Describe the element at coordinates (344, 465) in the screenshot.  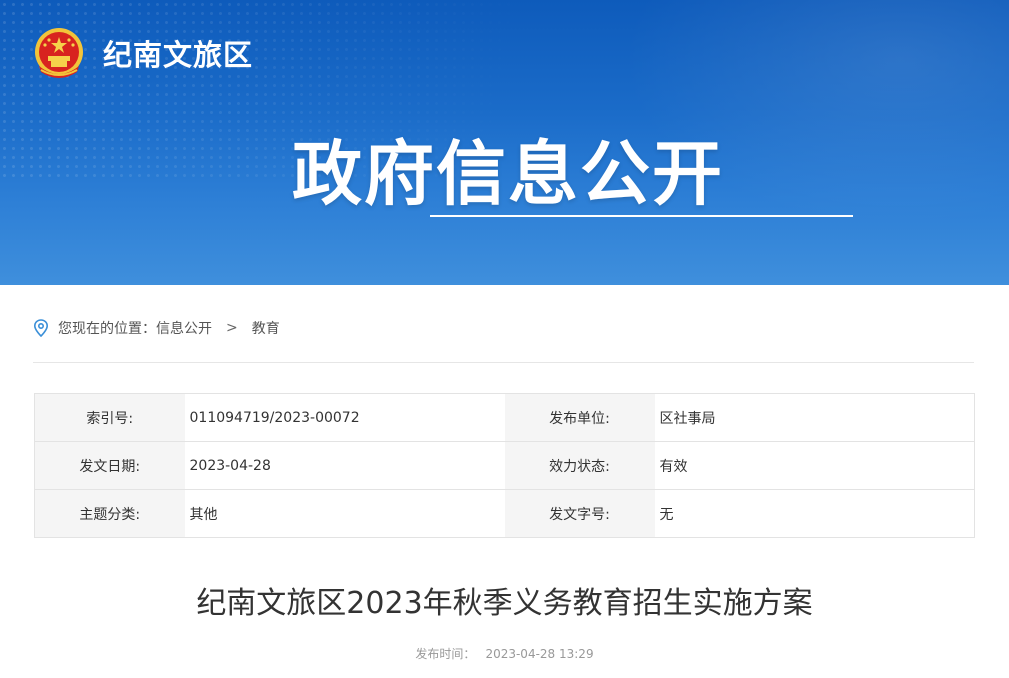
I see `meta-value-issue-date: 2023-04-28` at that location.